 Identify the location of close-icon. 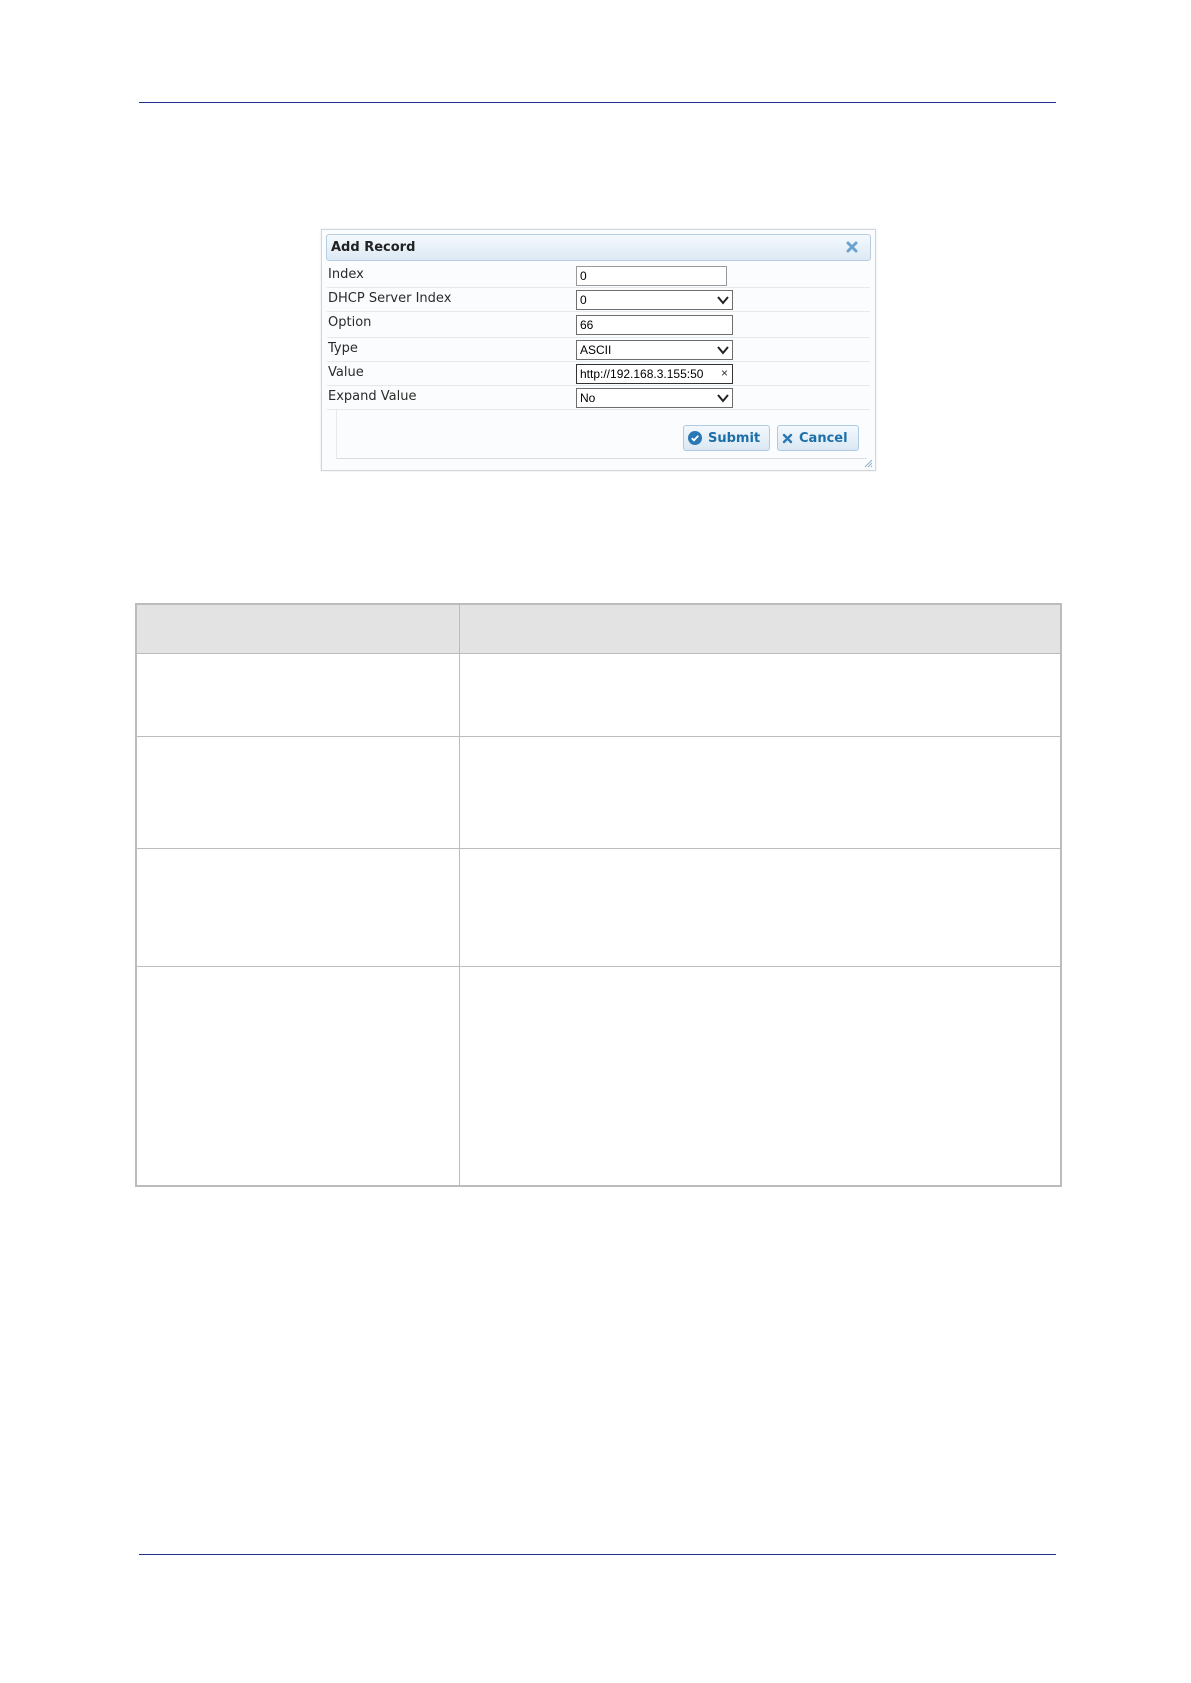
(852, 247).